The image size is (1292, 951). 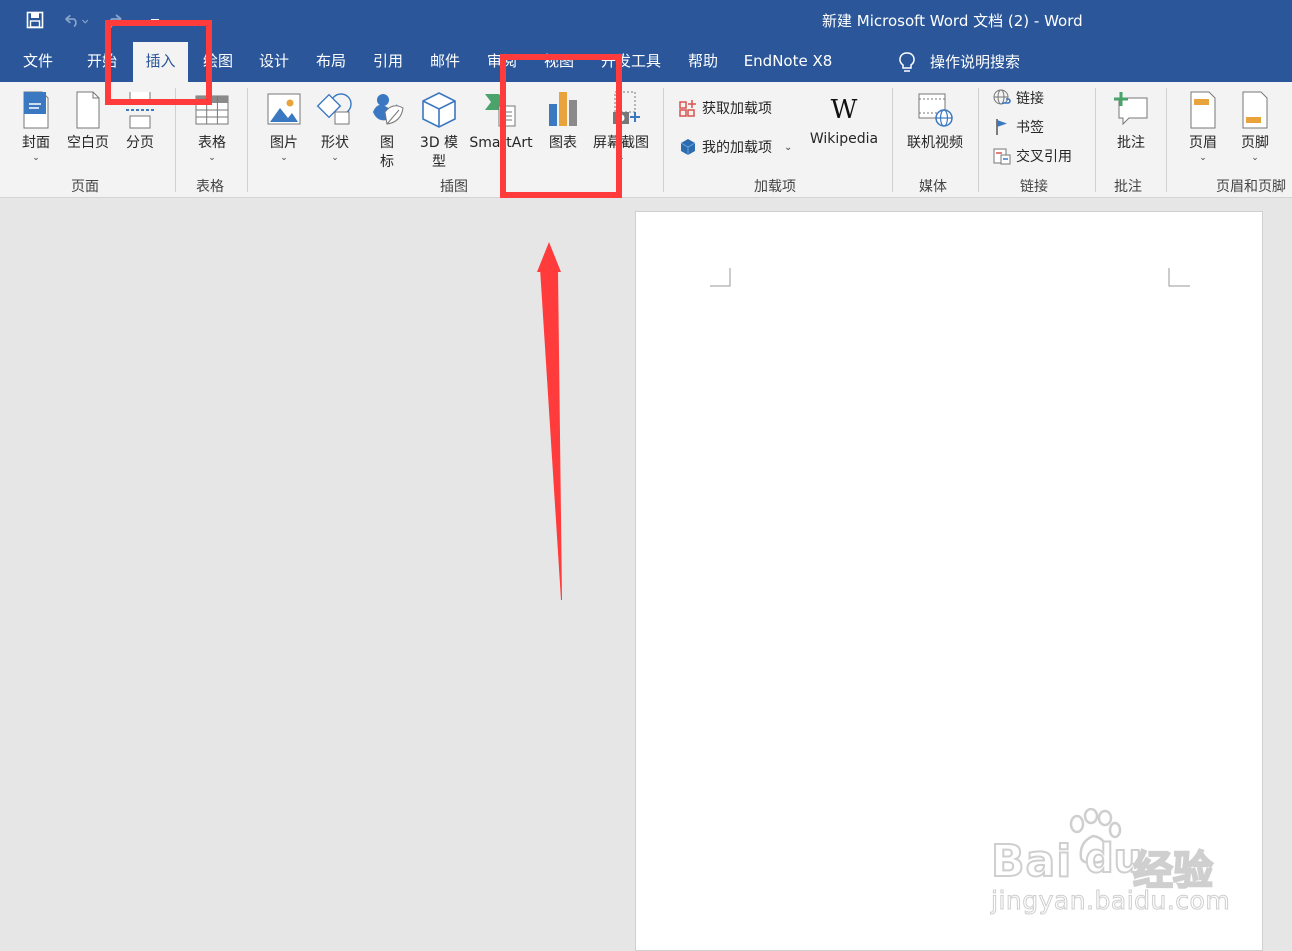 I want to click on bookmark-button: 书签, so click(x=1018, y=127).